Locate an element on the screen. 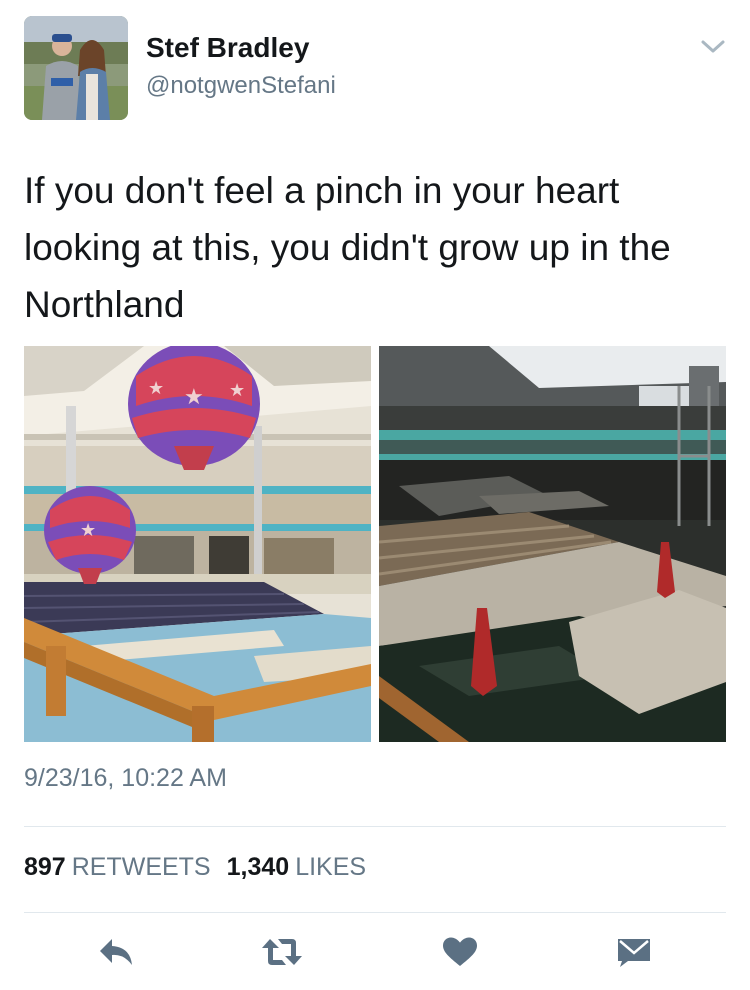 The height and width of the screenshot is (990, 750). direct-message-icon is located at coordinates (634, 954).